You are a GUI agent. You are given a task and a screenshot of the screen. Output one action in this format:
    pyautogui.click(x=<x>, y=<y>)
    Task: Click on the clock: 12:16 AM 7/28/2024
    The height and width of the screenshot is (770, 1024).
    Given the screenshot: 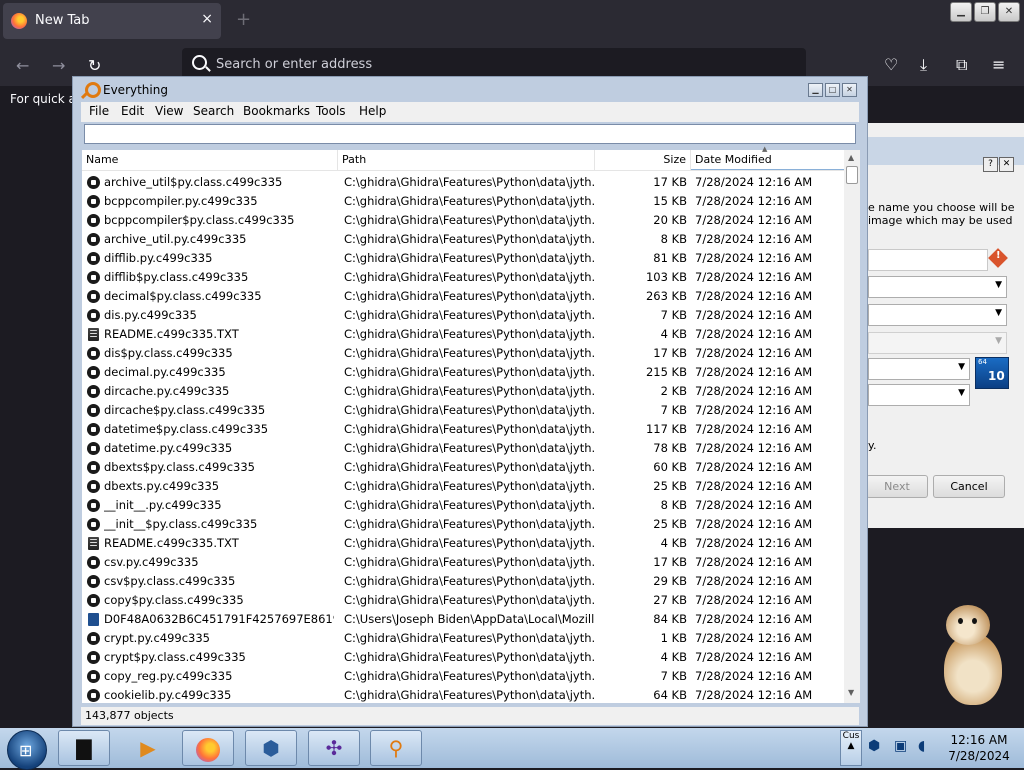 What is the action you would take?
    pyautogui.click(x=979, y=748)
    